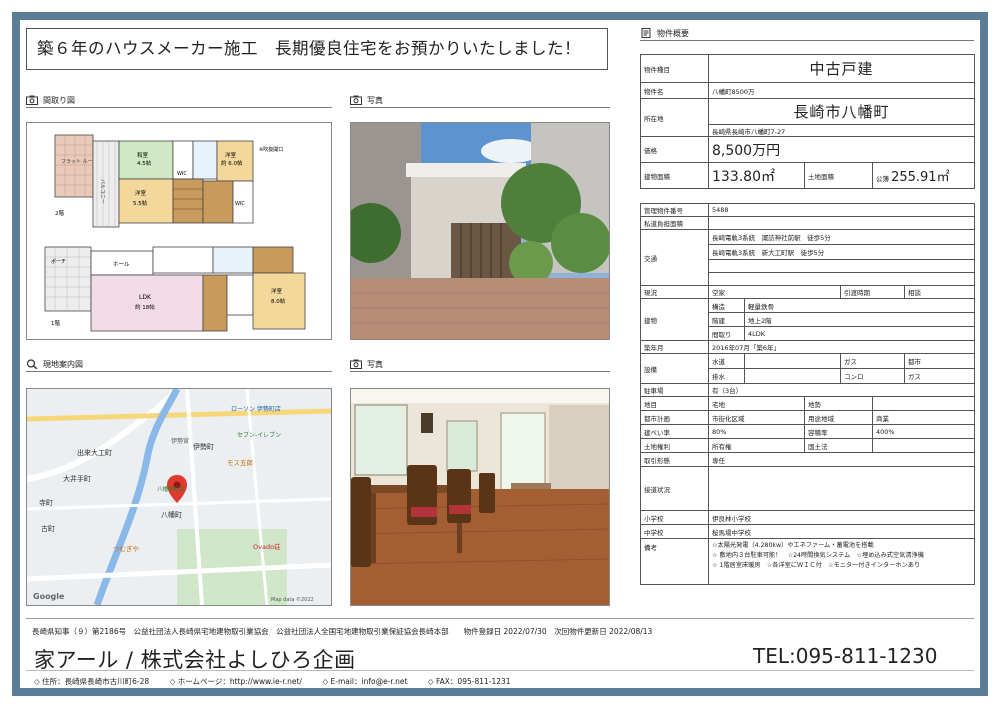  What do you see at coordinates (841, 223) in the screenshot?
I see `private-road-value` at bounding box center [841, 223].